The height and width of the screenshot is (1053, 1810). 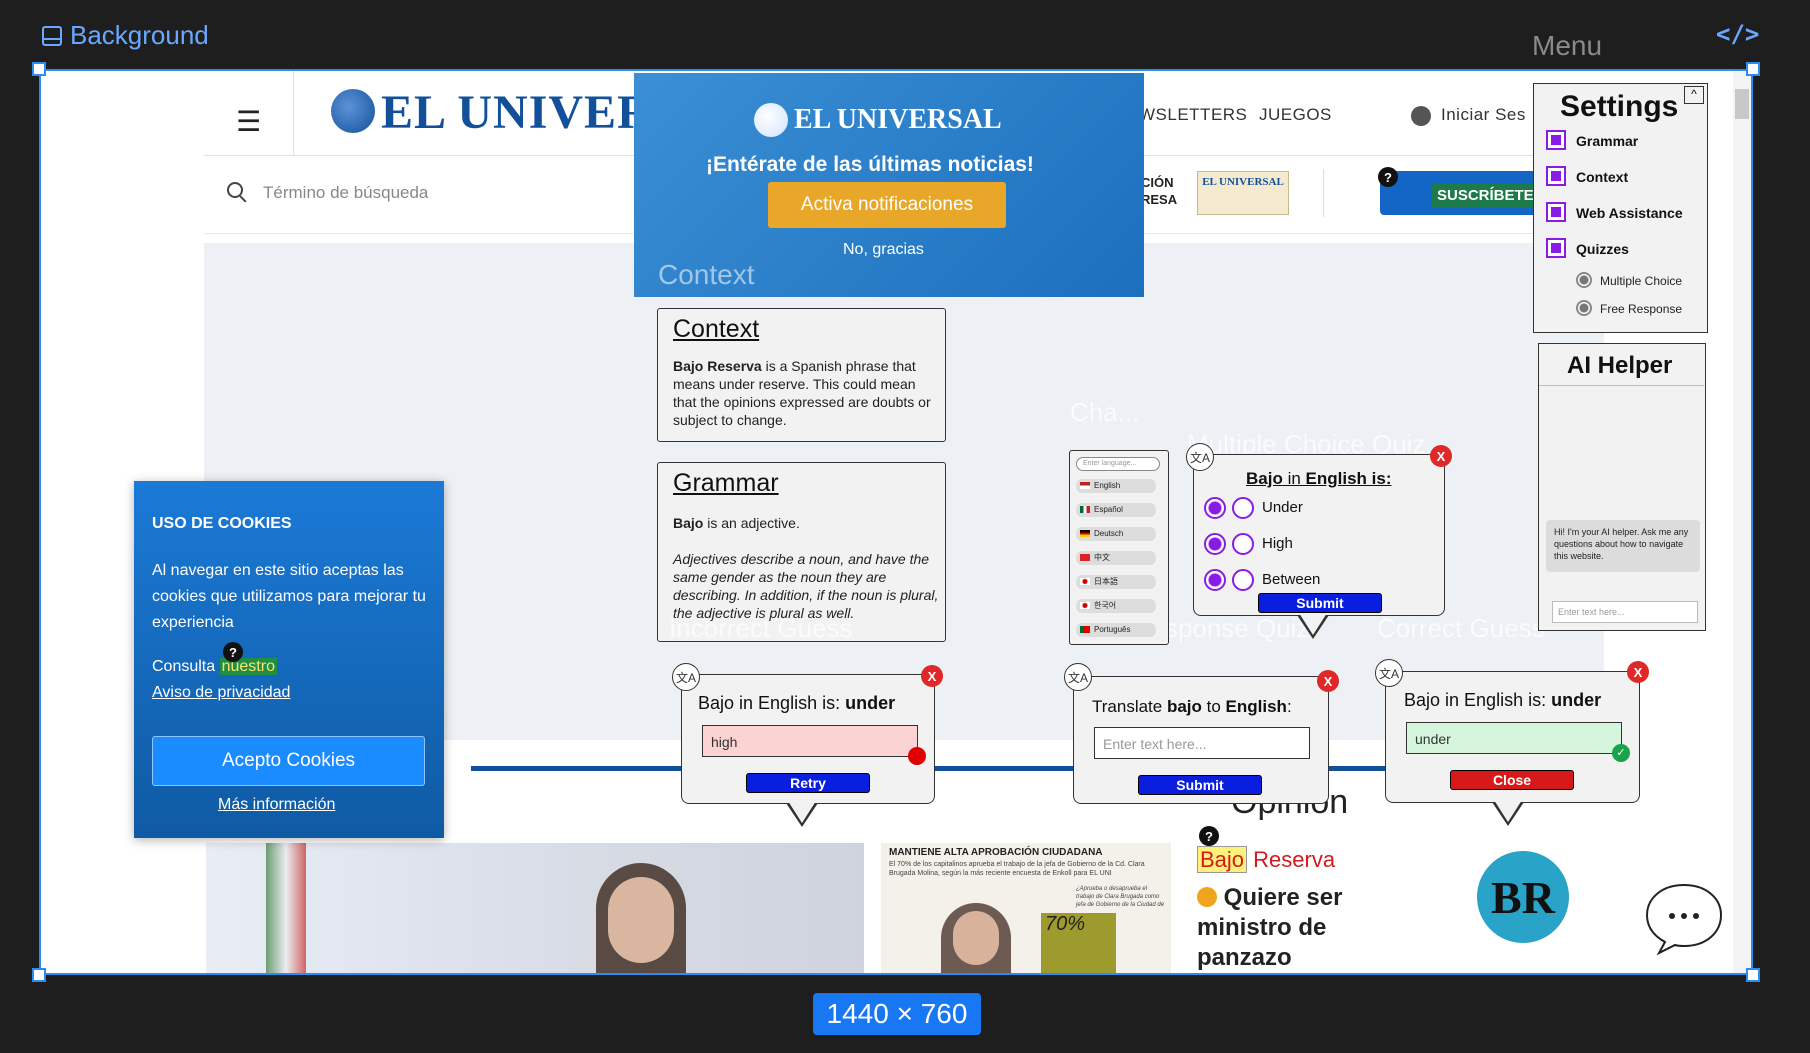 I want to click on frame-size-badge: 1440 × 760, so click(x=897, y=1014).